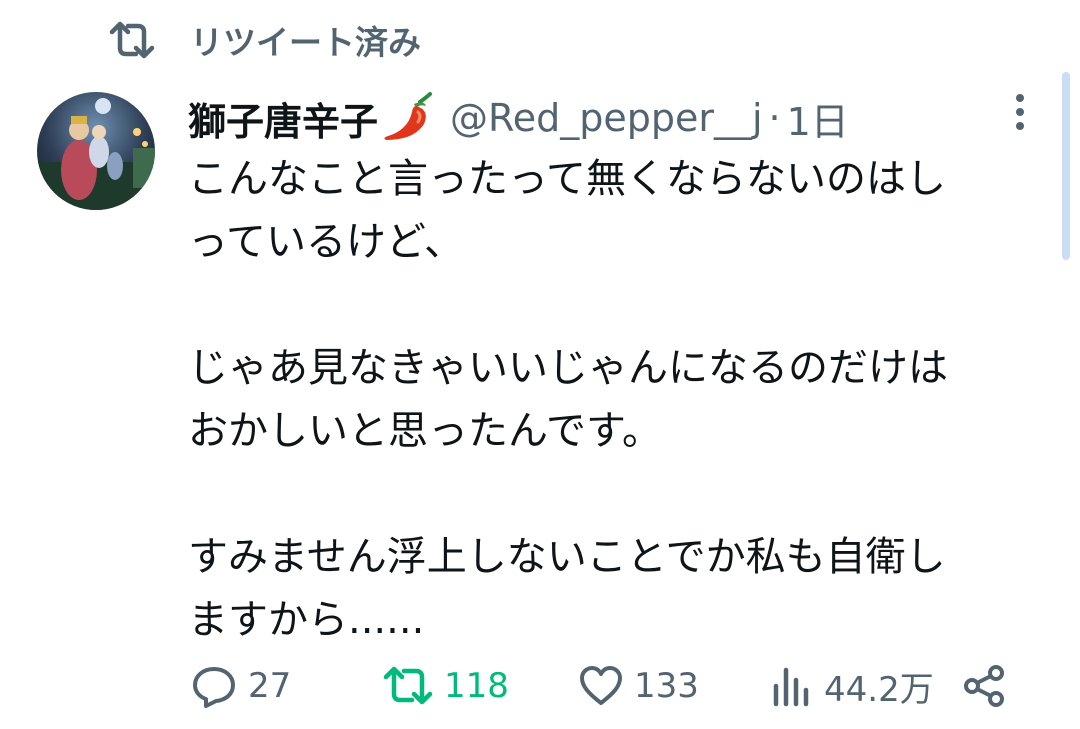 This screenshot has height=729, width=1080. I want to click on share-button, so click(989, 686).